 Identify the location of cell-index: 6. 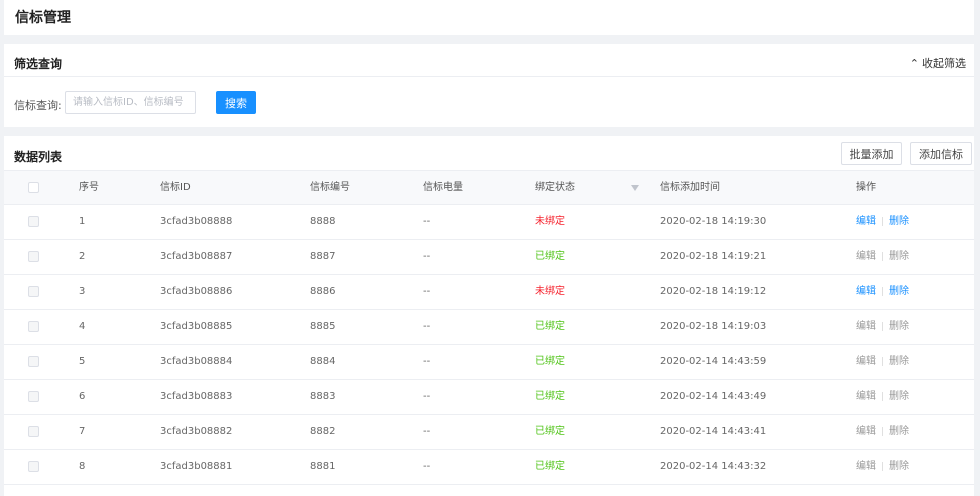
(82, 396).